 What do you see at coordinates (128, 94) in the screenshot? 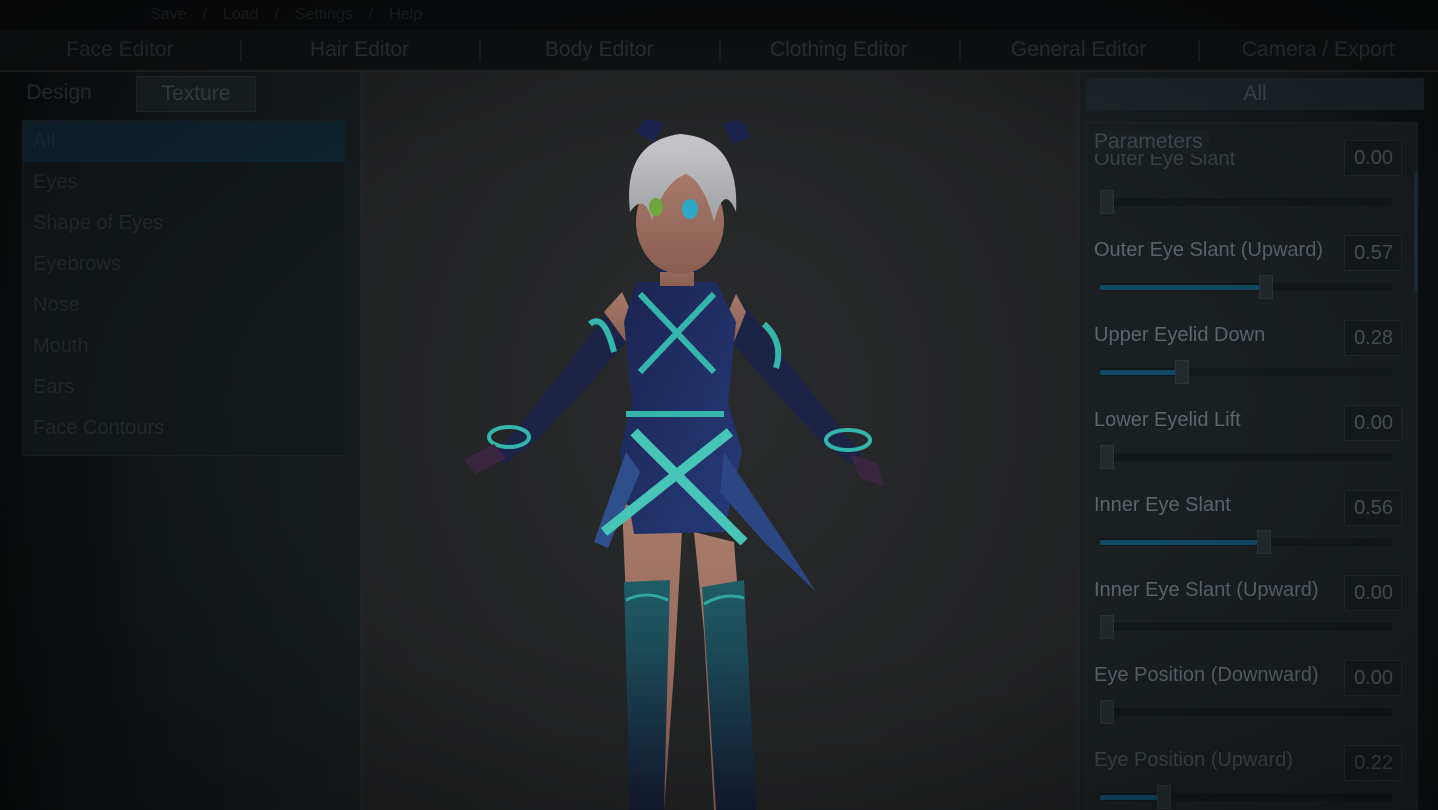
I see `subtab-bar: Design Texture` at bounding box center [128, 94].